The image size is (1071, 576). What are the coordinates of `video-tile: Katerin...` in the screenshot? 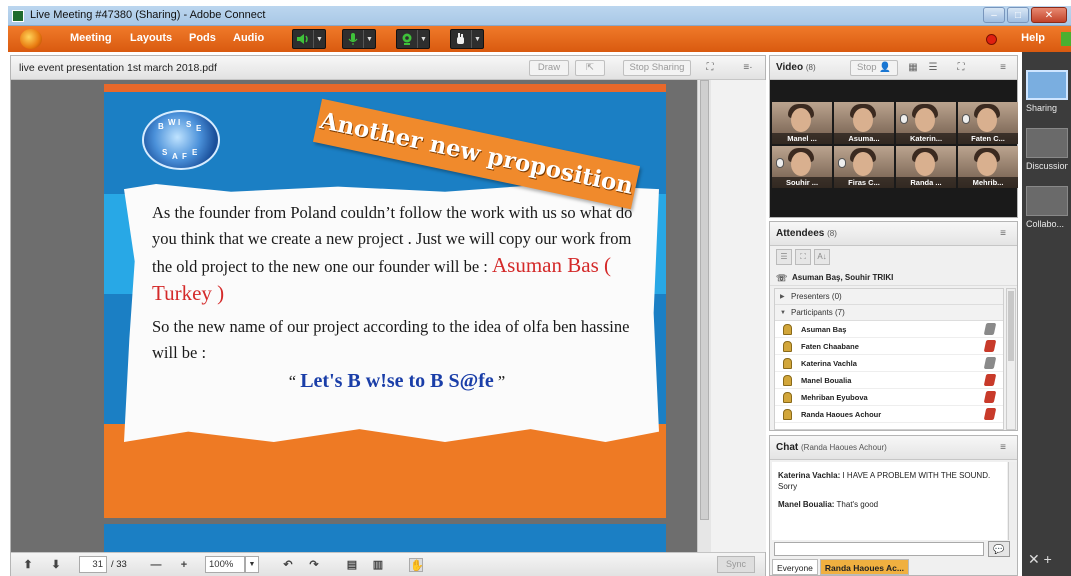 It's located at (926, 123).